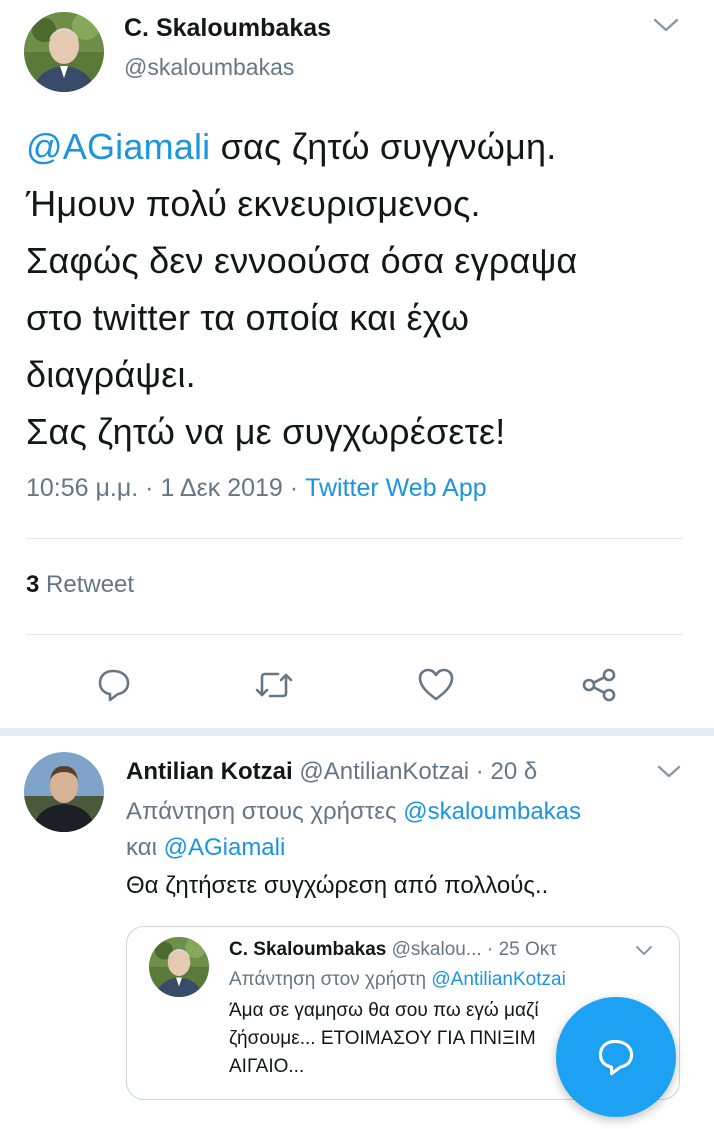 The image size is (714, 1129). Describe the element at coordinates (357, 732) in the screenshot. I see `section-divider` at that location.